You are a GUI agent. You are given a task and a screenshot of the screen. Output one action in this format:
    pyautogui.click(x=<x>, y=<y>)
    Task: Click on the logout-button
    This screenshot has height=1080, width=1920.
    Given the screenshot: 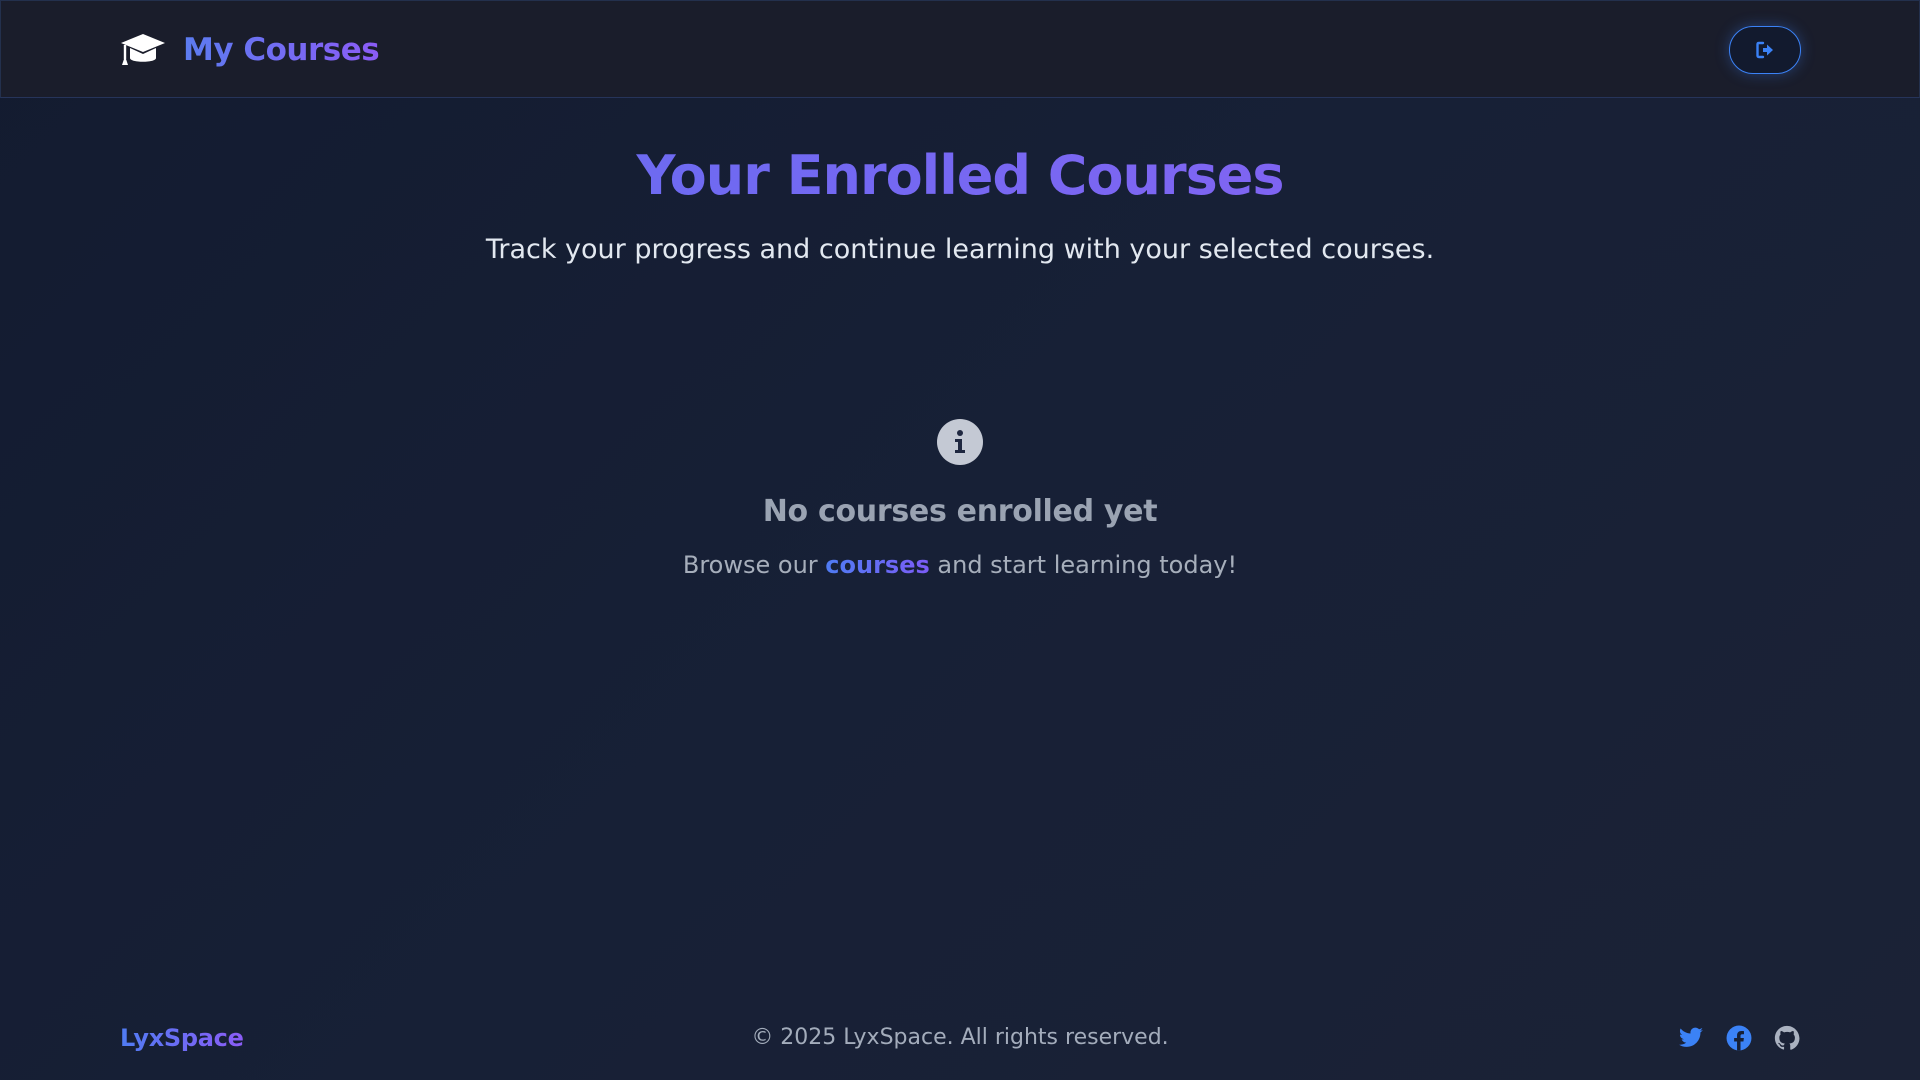 What is the action you would take?
    pyautogui.click(x=1765, y=50)
    